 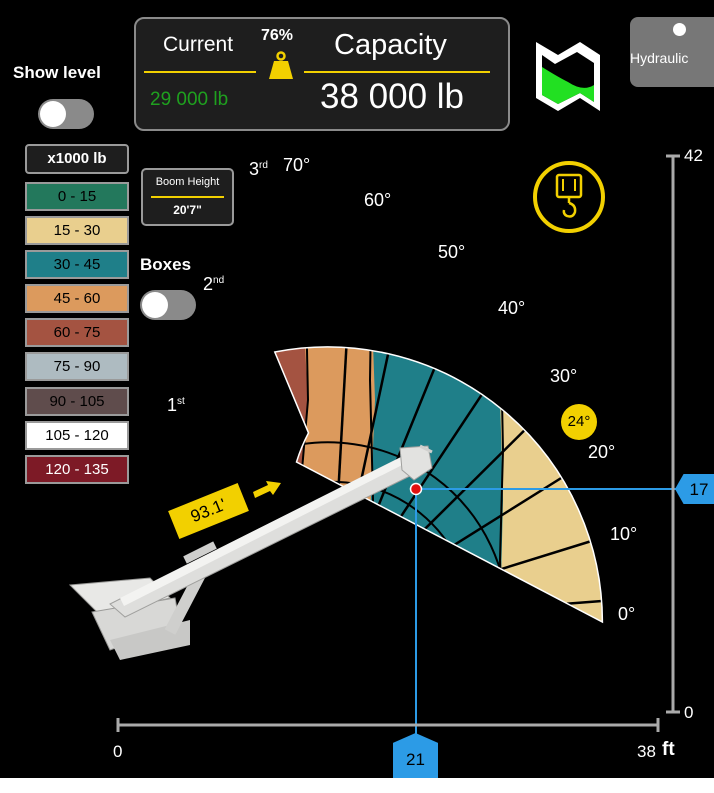 I want to click on load-percentage: 76%, so click(x=277, y=35).